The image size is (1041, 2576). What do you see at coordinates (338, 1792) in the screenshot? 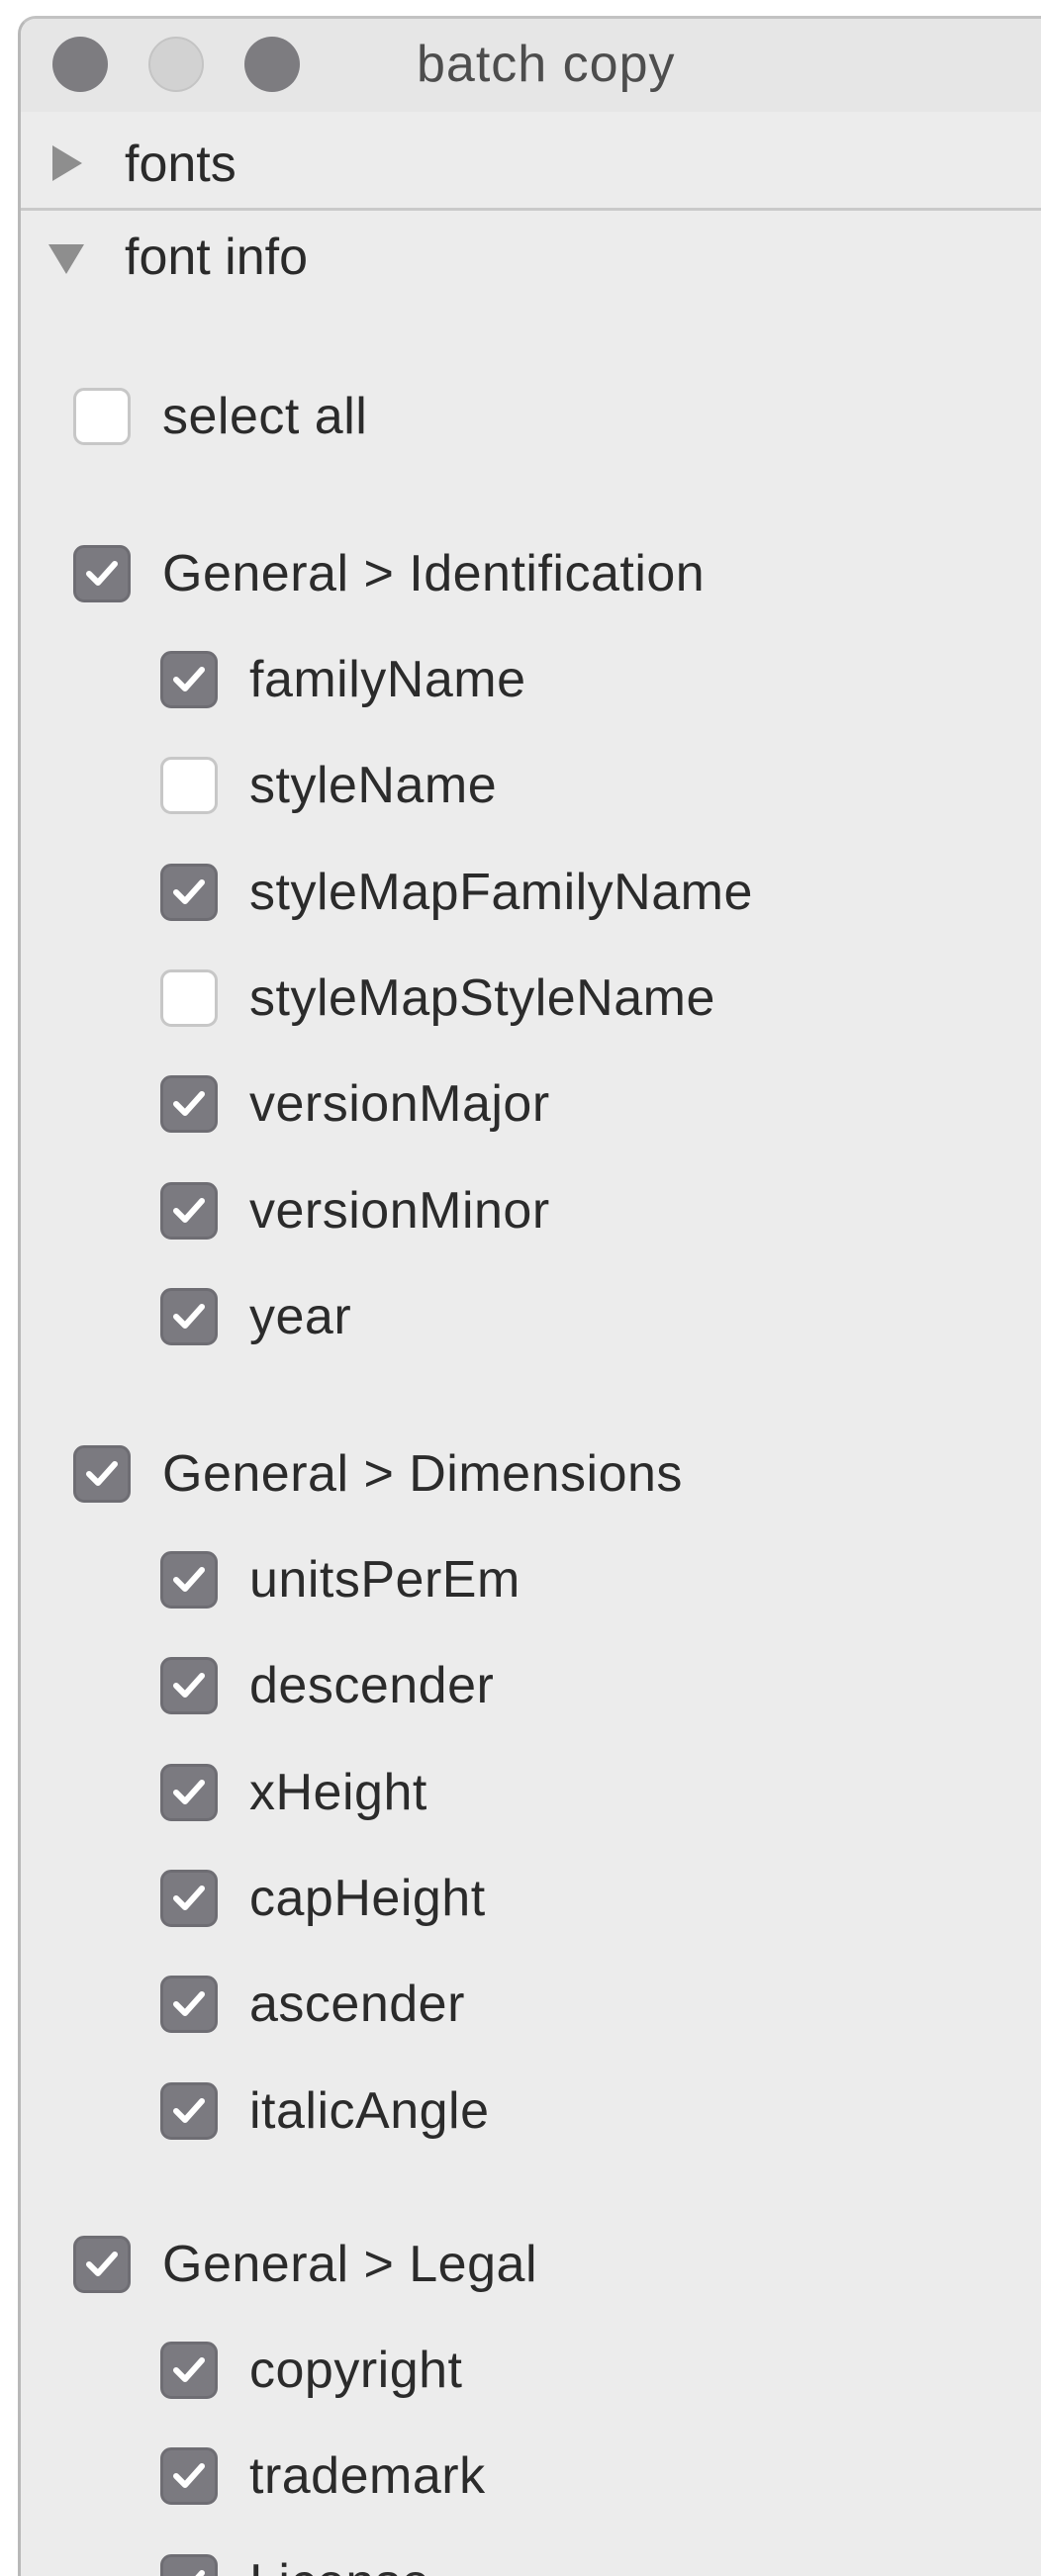
I see `checkbox-label: xHeight` at bounding box center [338, 1792].